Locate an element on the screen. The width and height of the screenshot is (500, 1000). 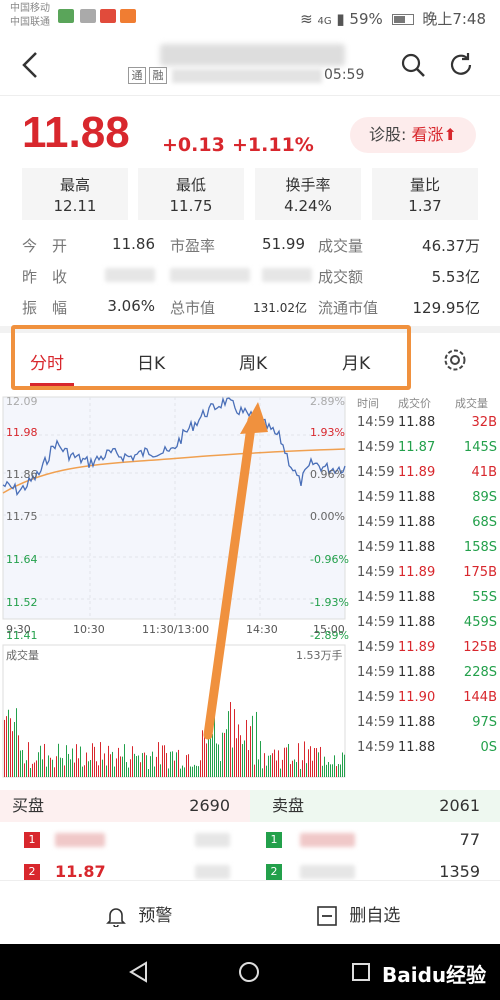
battery-percent: 59% is located at coordinates (366, 19).